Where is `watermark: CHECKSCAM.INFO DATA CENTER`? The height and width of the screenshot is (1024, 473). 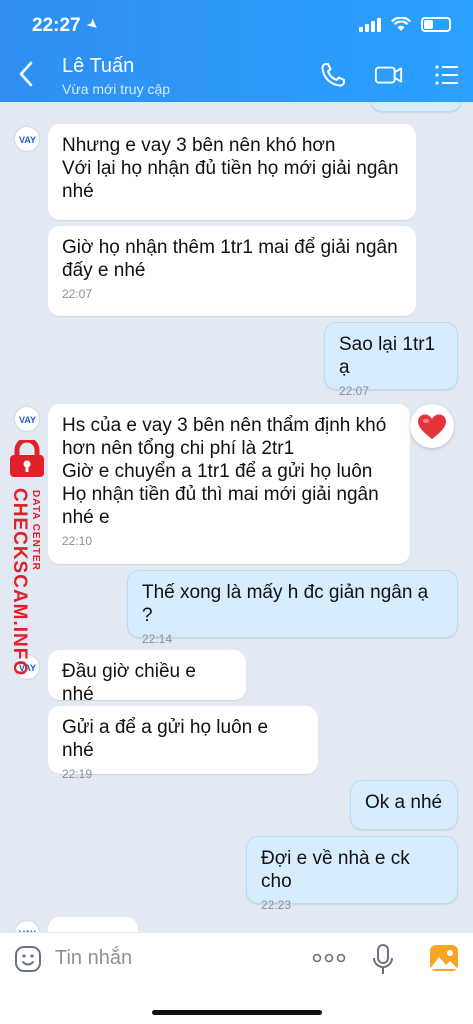 watermark: CHECKSCAM.INFO DATA CENTER is located at coordinates (27, 558).